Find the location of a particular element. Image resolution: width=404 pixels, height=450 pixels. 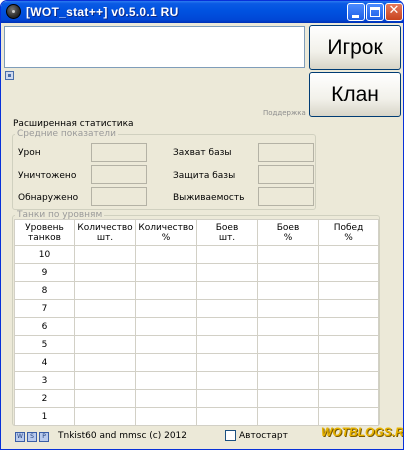

survivability-field is located at coordinates (286, 196).